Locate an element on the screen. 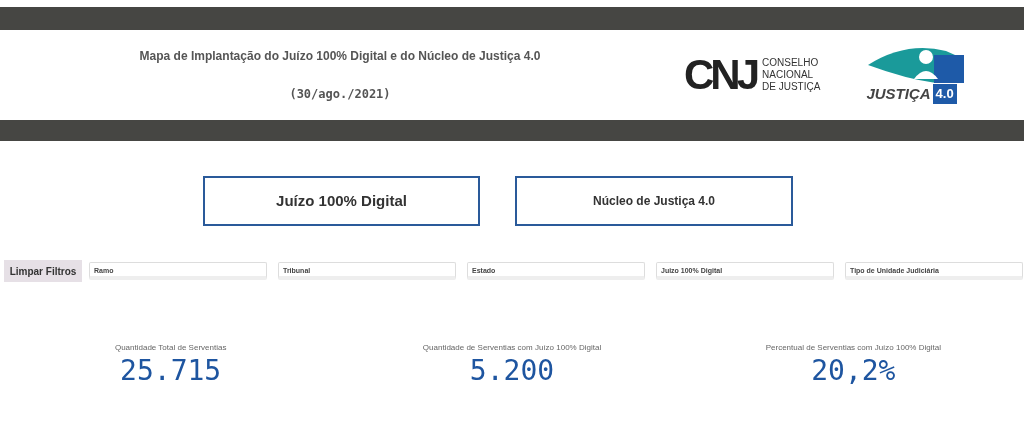 This screenshot has width=1024, height=428. page-title: Mapa de Implantação do Juízo 100% Digital e do Núcleo de Justiça 4.0 is located at coordinates (340, 56).